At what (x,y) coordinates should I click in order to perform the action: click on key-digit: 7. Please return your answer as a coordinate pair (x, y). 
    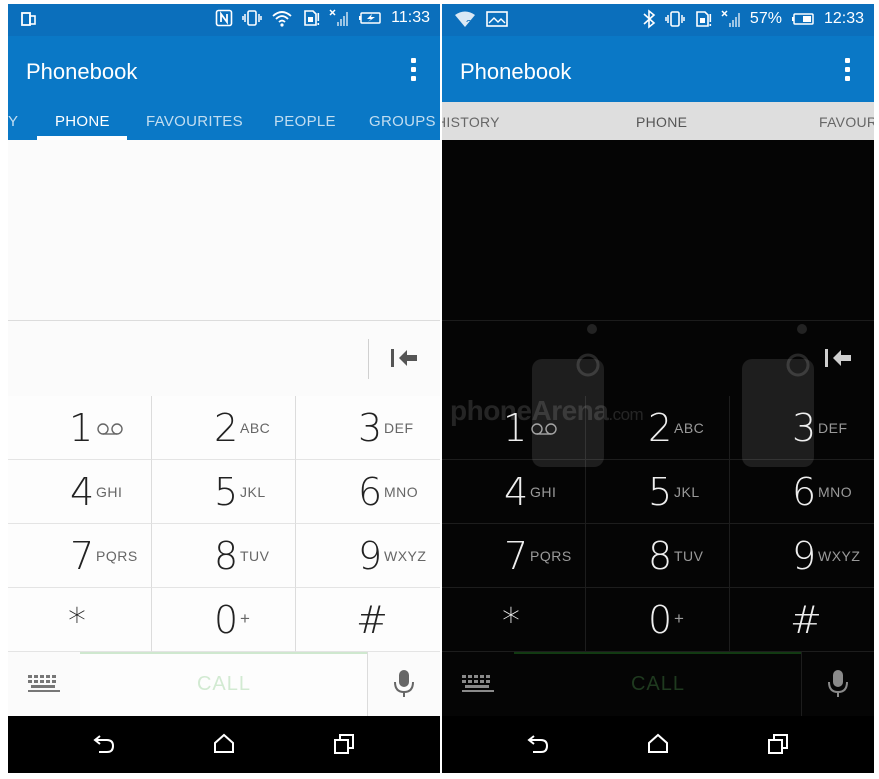
    Looking at the image, I should click on (82, 556).